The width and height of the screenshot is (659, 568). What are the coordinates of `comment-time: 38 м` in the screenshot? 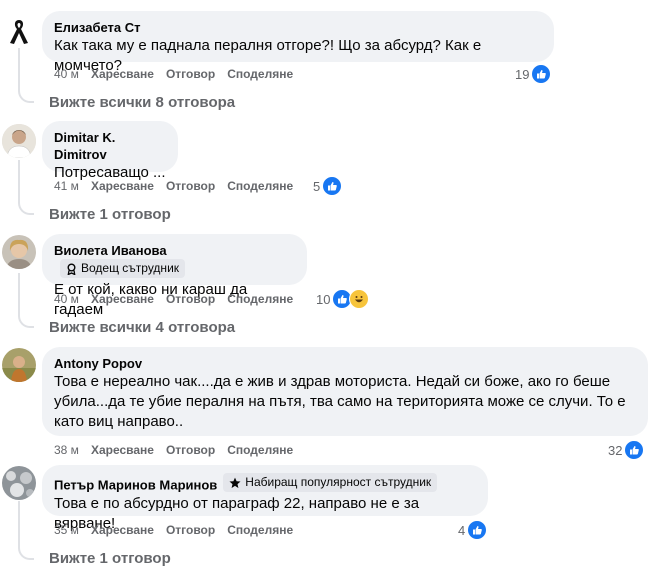 It's located at (66, 450).